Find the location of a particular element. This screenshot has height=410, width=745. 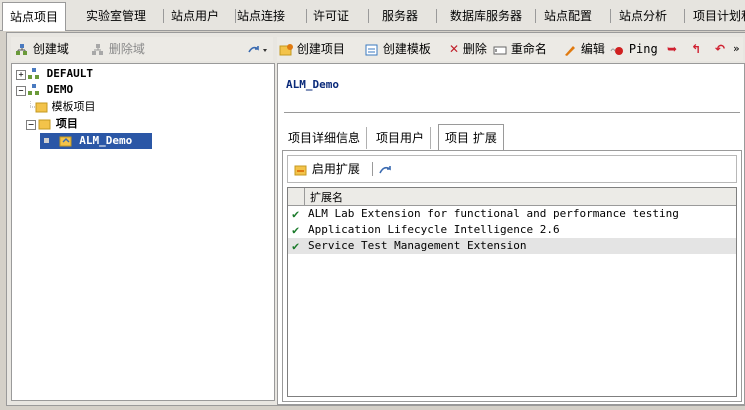

create-template-icon is located at coordinates (371, 49).